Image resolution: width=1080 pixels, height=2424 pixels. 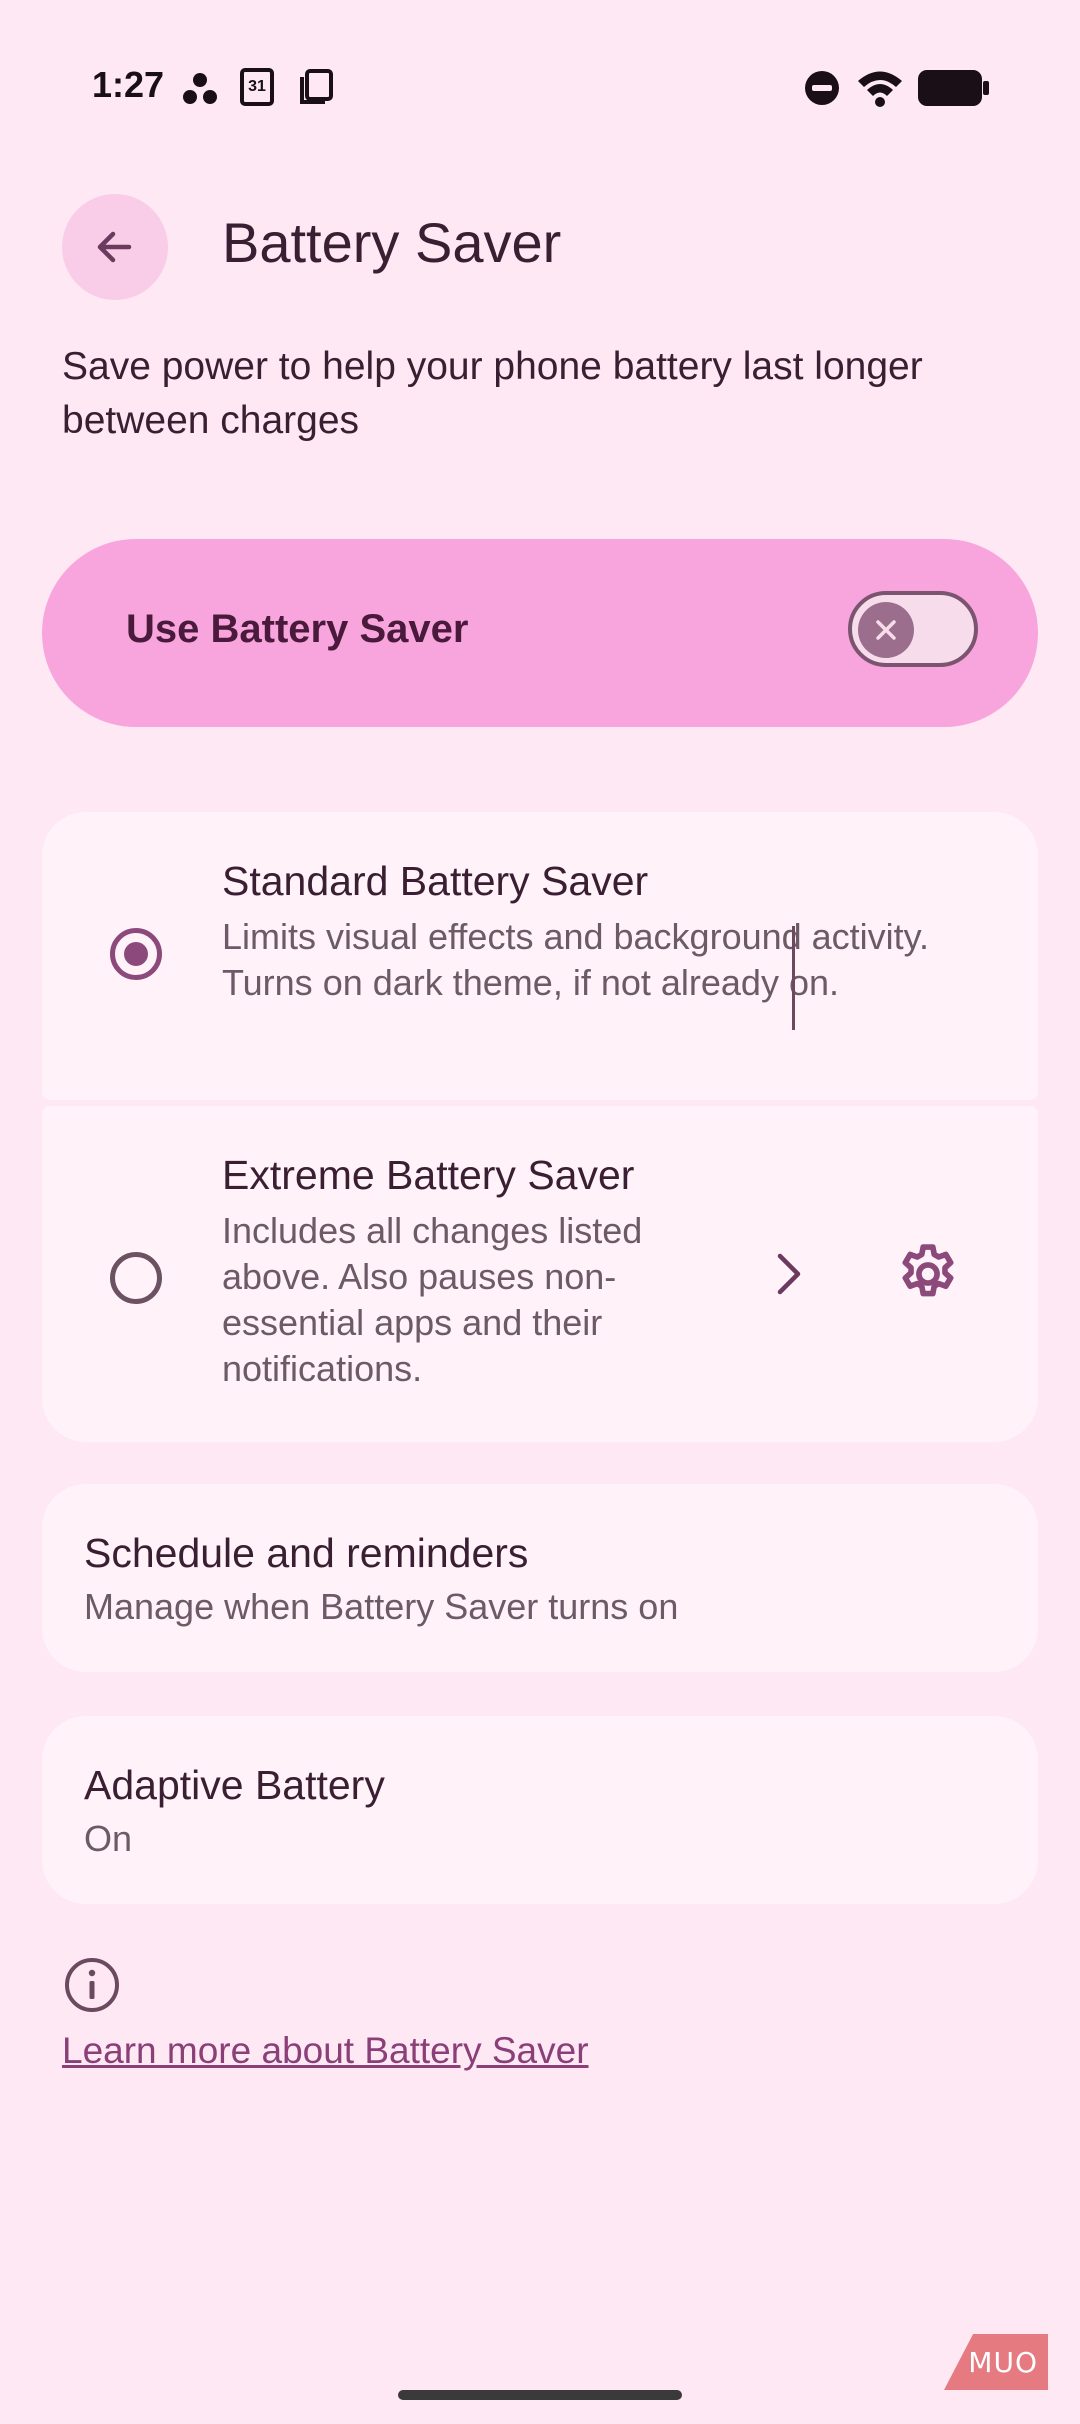 I want to click on radio-selected-dot, so click(x=136, y=954).